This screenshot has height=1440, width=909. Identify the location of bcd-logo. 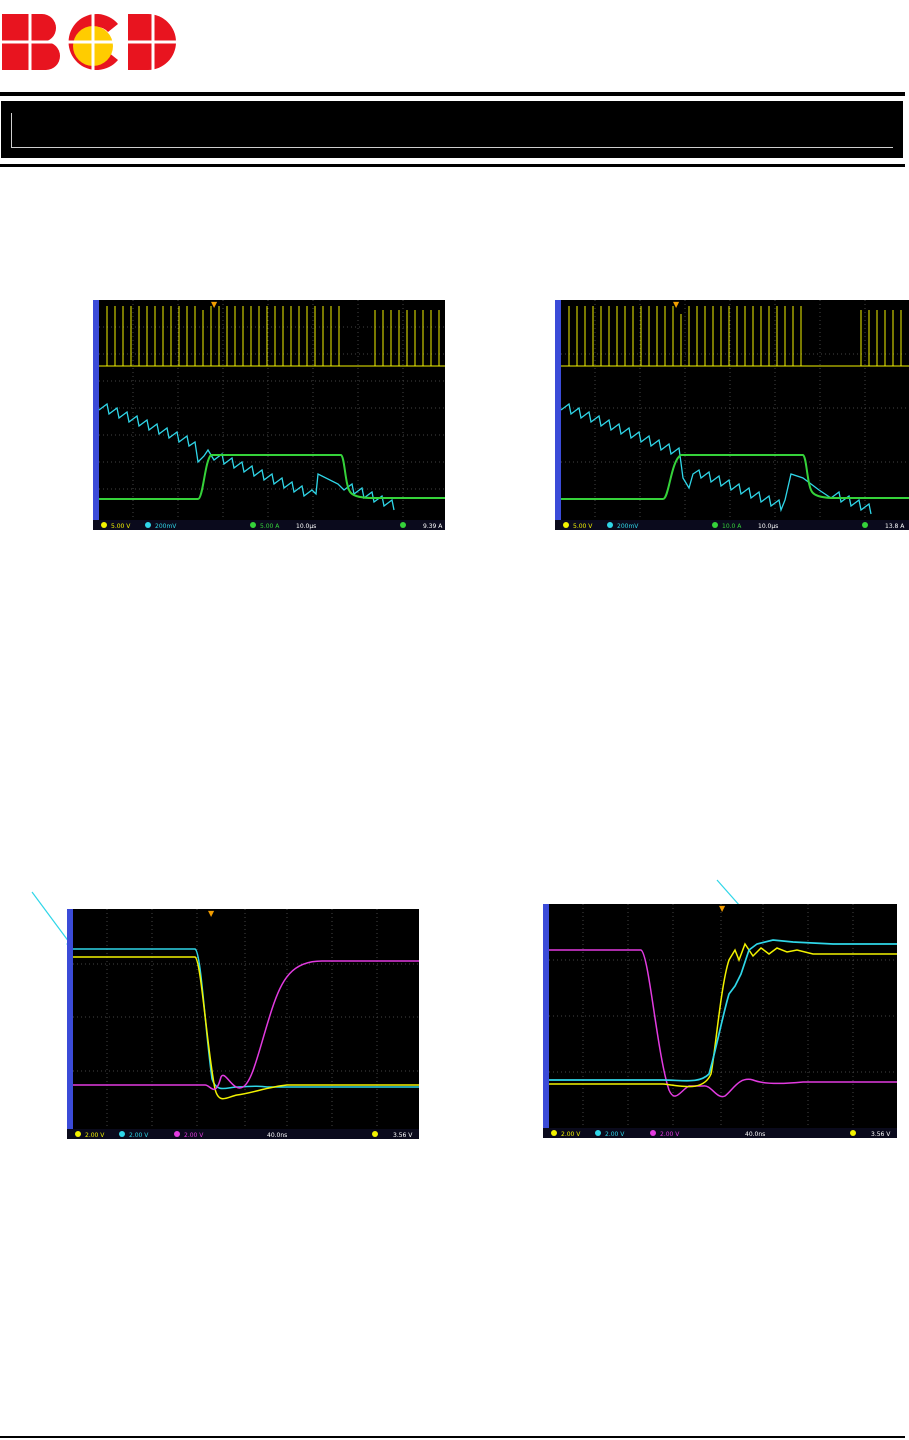
(90, 39).